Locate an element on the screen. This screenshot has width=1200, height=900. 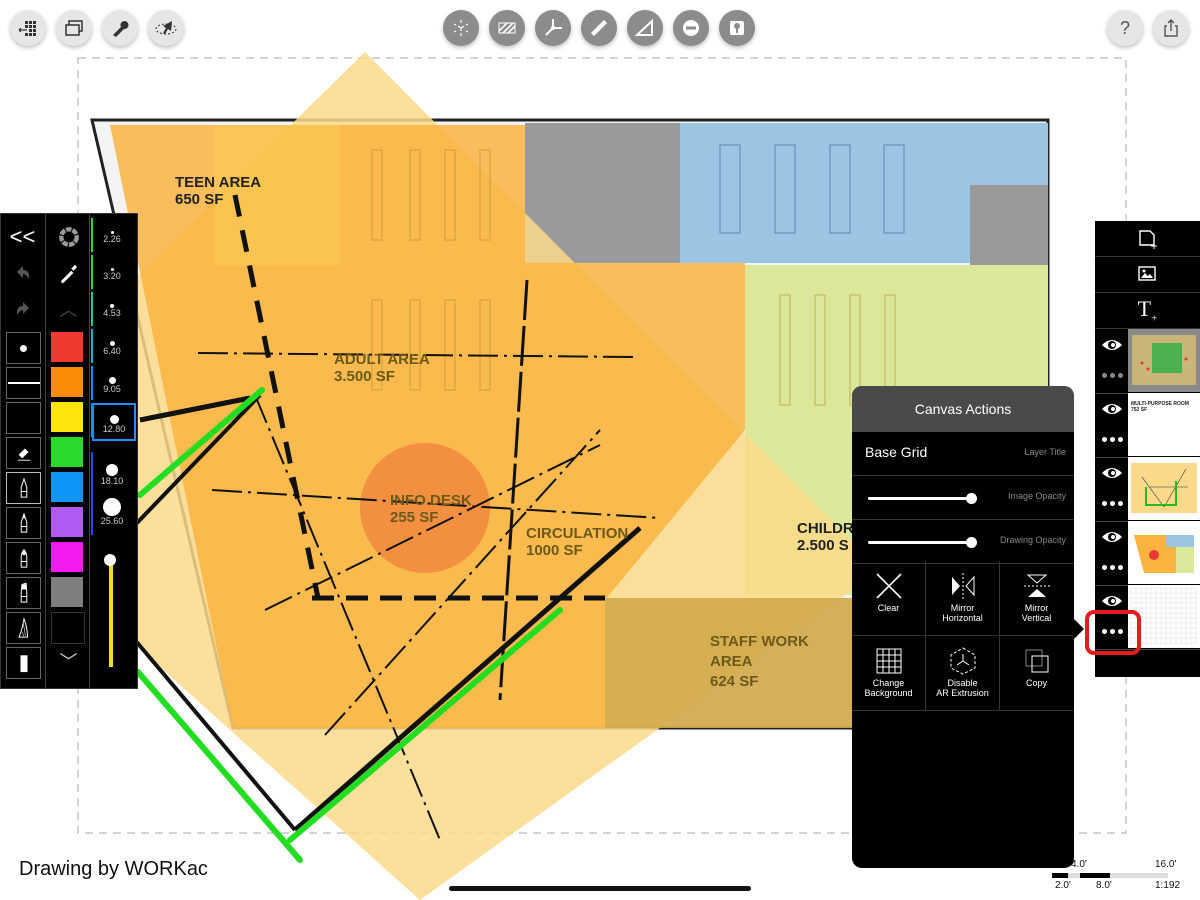
disable-ar-extrusion-button: Disable AR Extrusion is located at coordinates (963, 673).